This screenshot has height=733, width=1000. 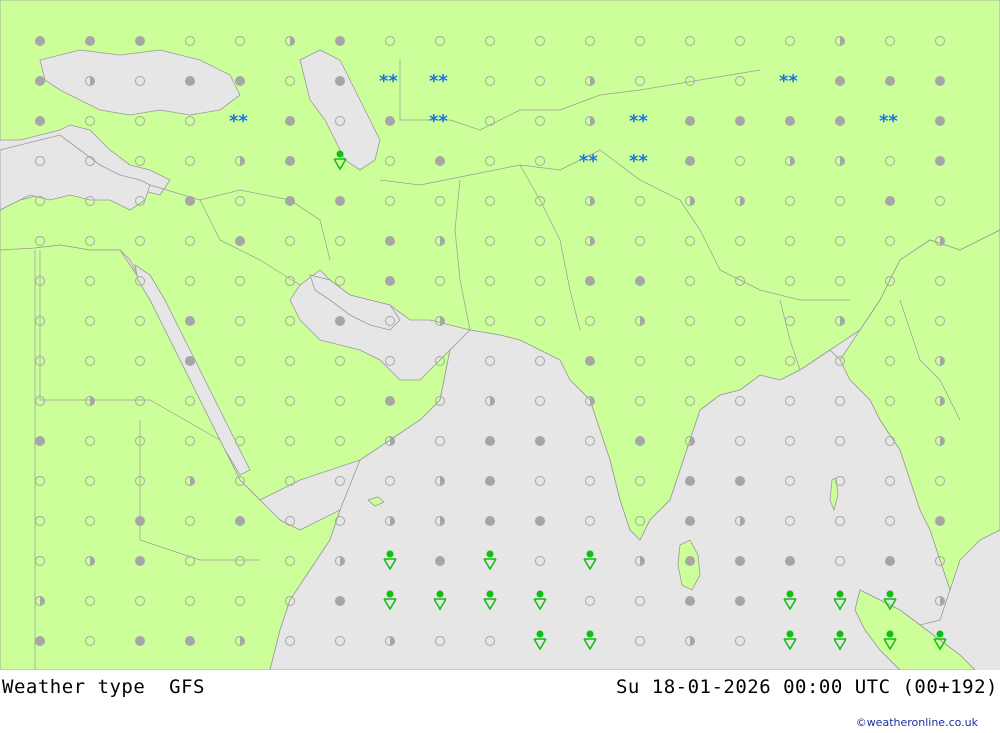 What do you see at coordinates (103, 687) in the screenshot?
I see `map-title: Weather type GFS` at bounding box center [103, 687].